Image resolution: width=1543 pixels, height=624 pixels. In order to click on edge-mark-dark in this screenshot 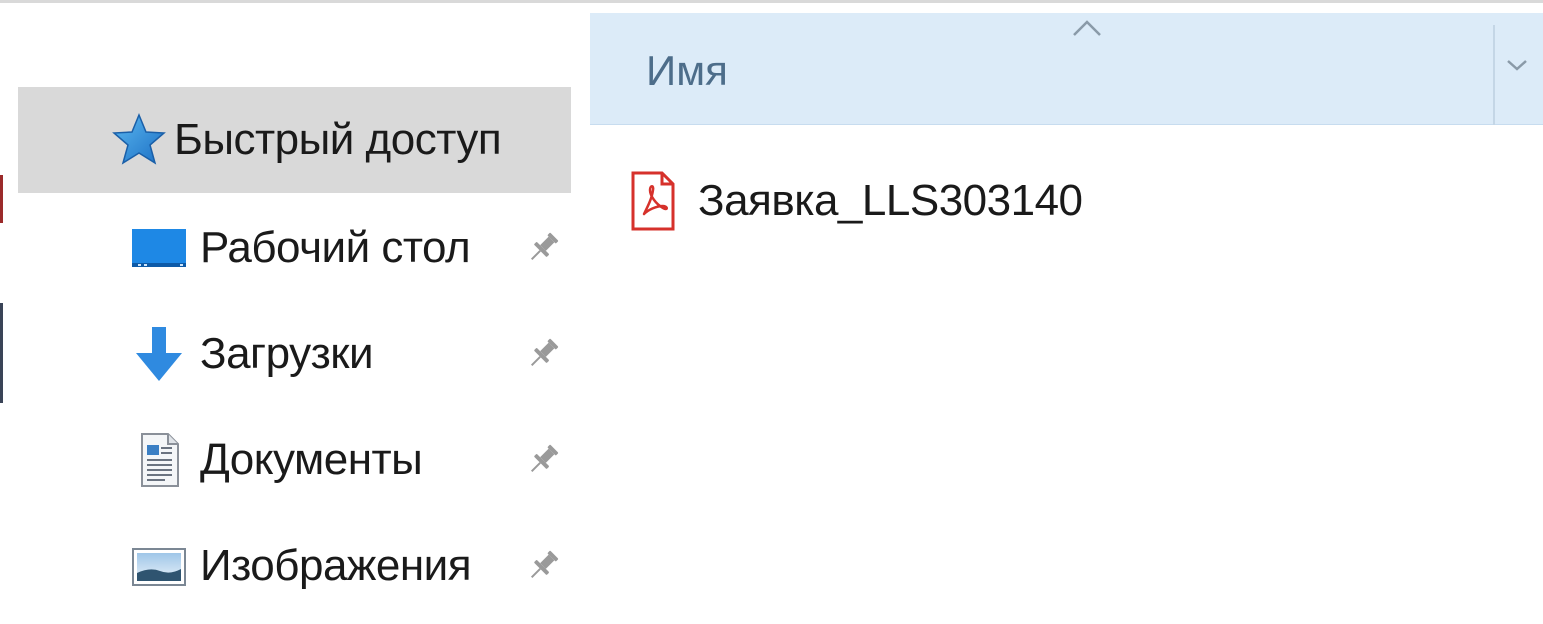, I will do `click(1, 353)`.